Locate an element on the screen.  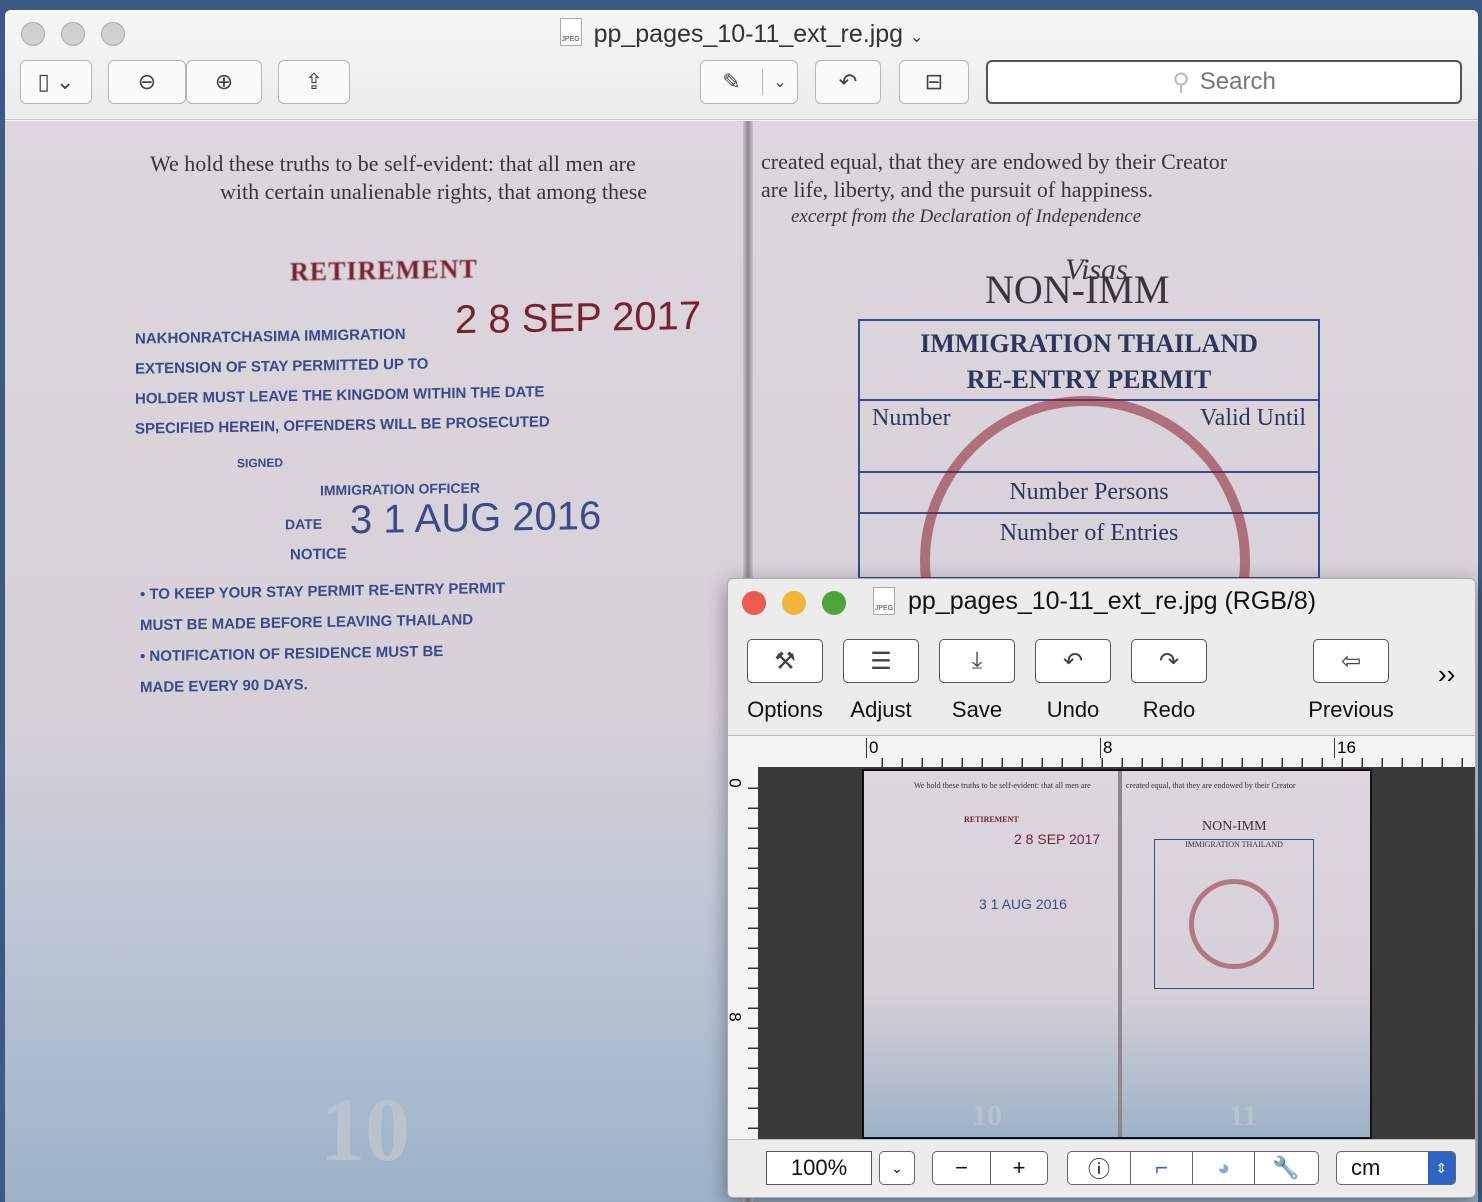
title-text: pp_pages_10-11_ext_re.jpg is located at coordinates (748, 34).